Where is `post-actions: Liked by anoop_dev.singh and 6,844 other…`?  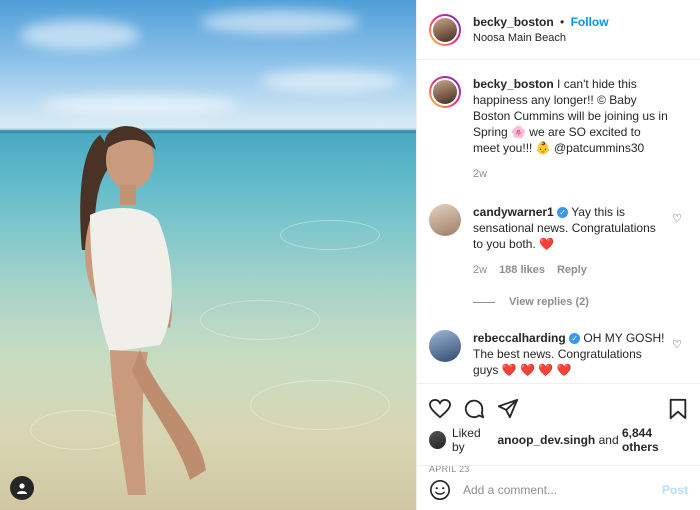
post-actions: Liked by anoop_dev.singh and 6,844 other… is located at coordinates (558, 446).